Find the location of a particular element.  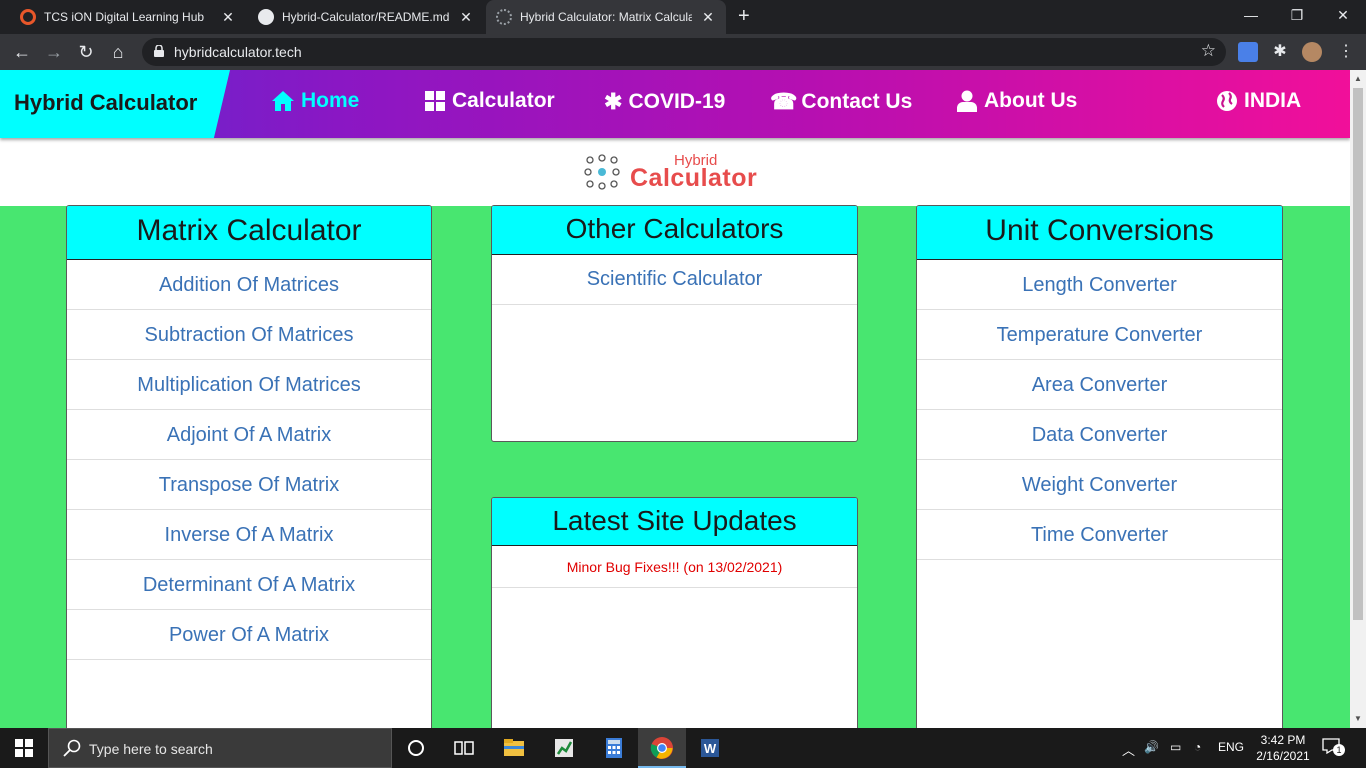

tray-chevron-icon: ︿ is located at coordinates (1128, 749).